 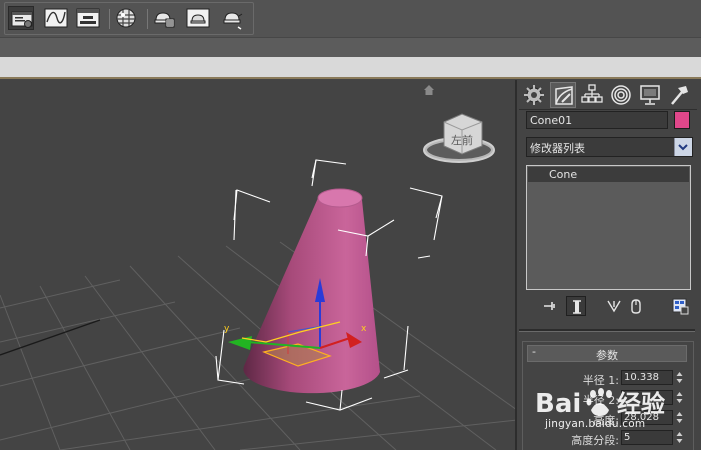 I want to click on make-unique-button, so click(x=614, y=306).